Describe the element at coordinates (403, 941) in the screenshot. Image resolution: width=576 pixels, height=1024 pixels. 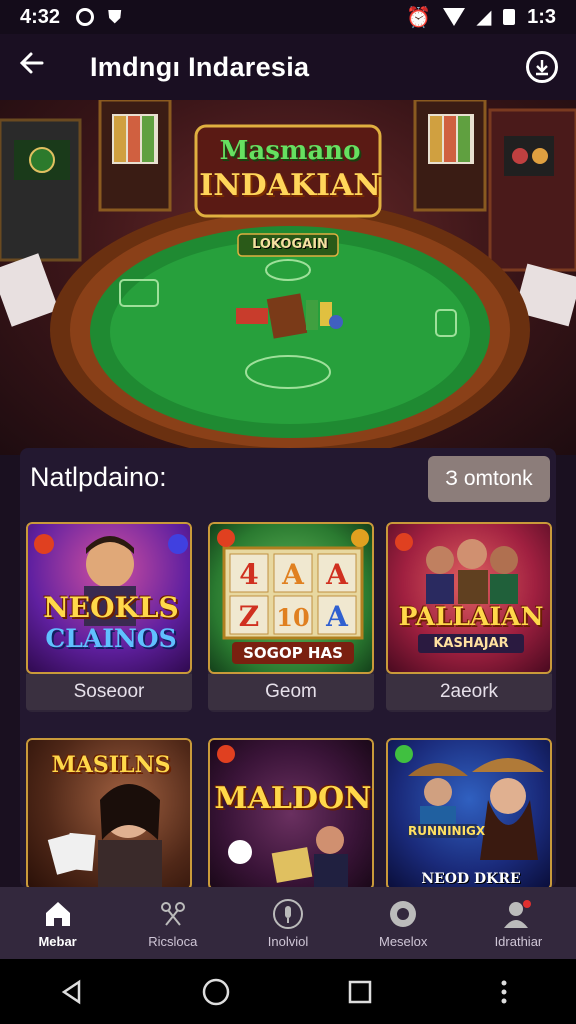
I see `nav-label: Meselox` at that location.